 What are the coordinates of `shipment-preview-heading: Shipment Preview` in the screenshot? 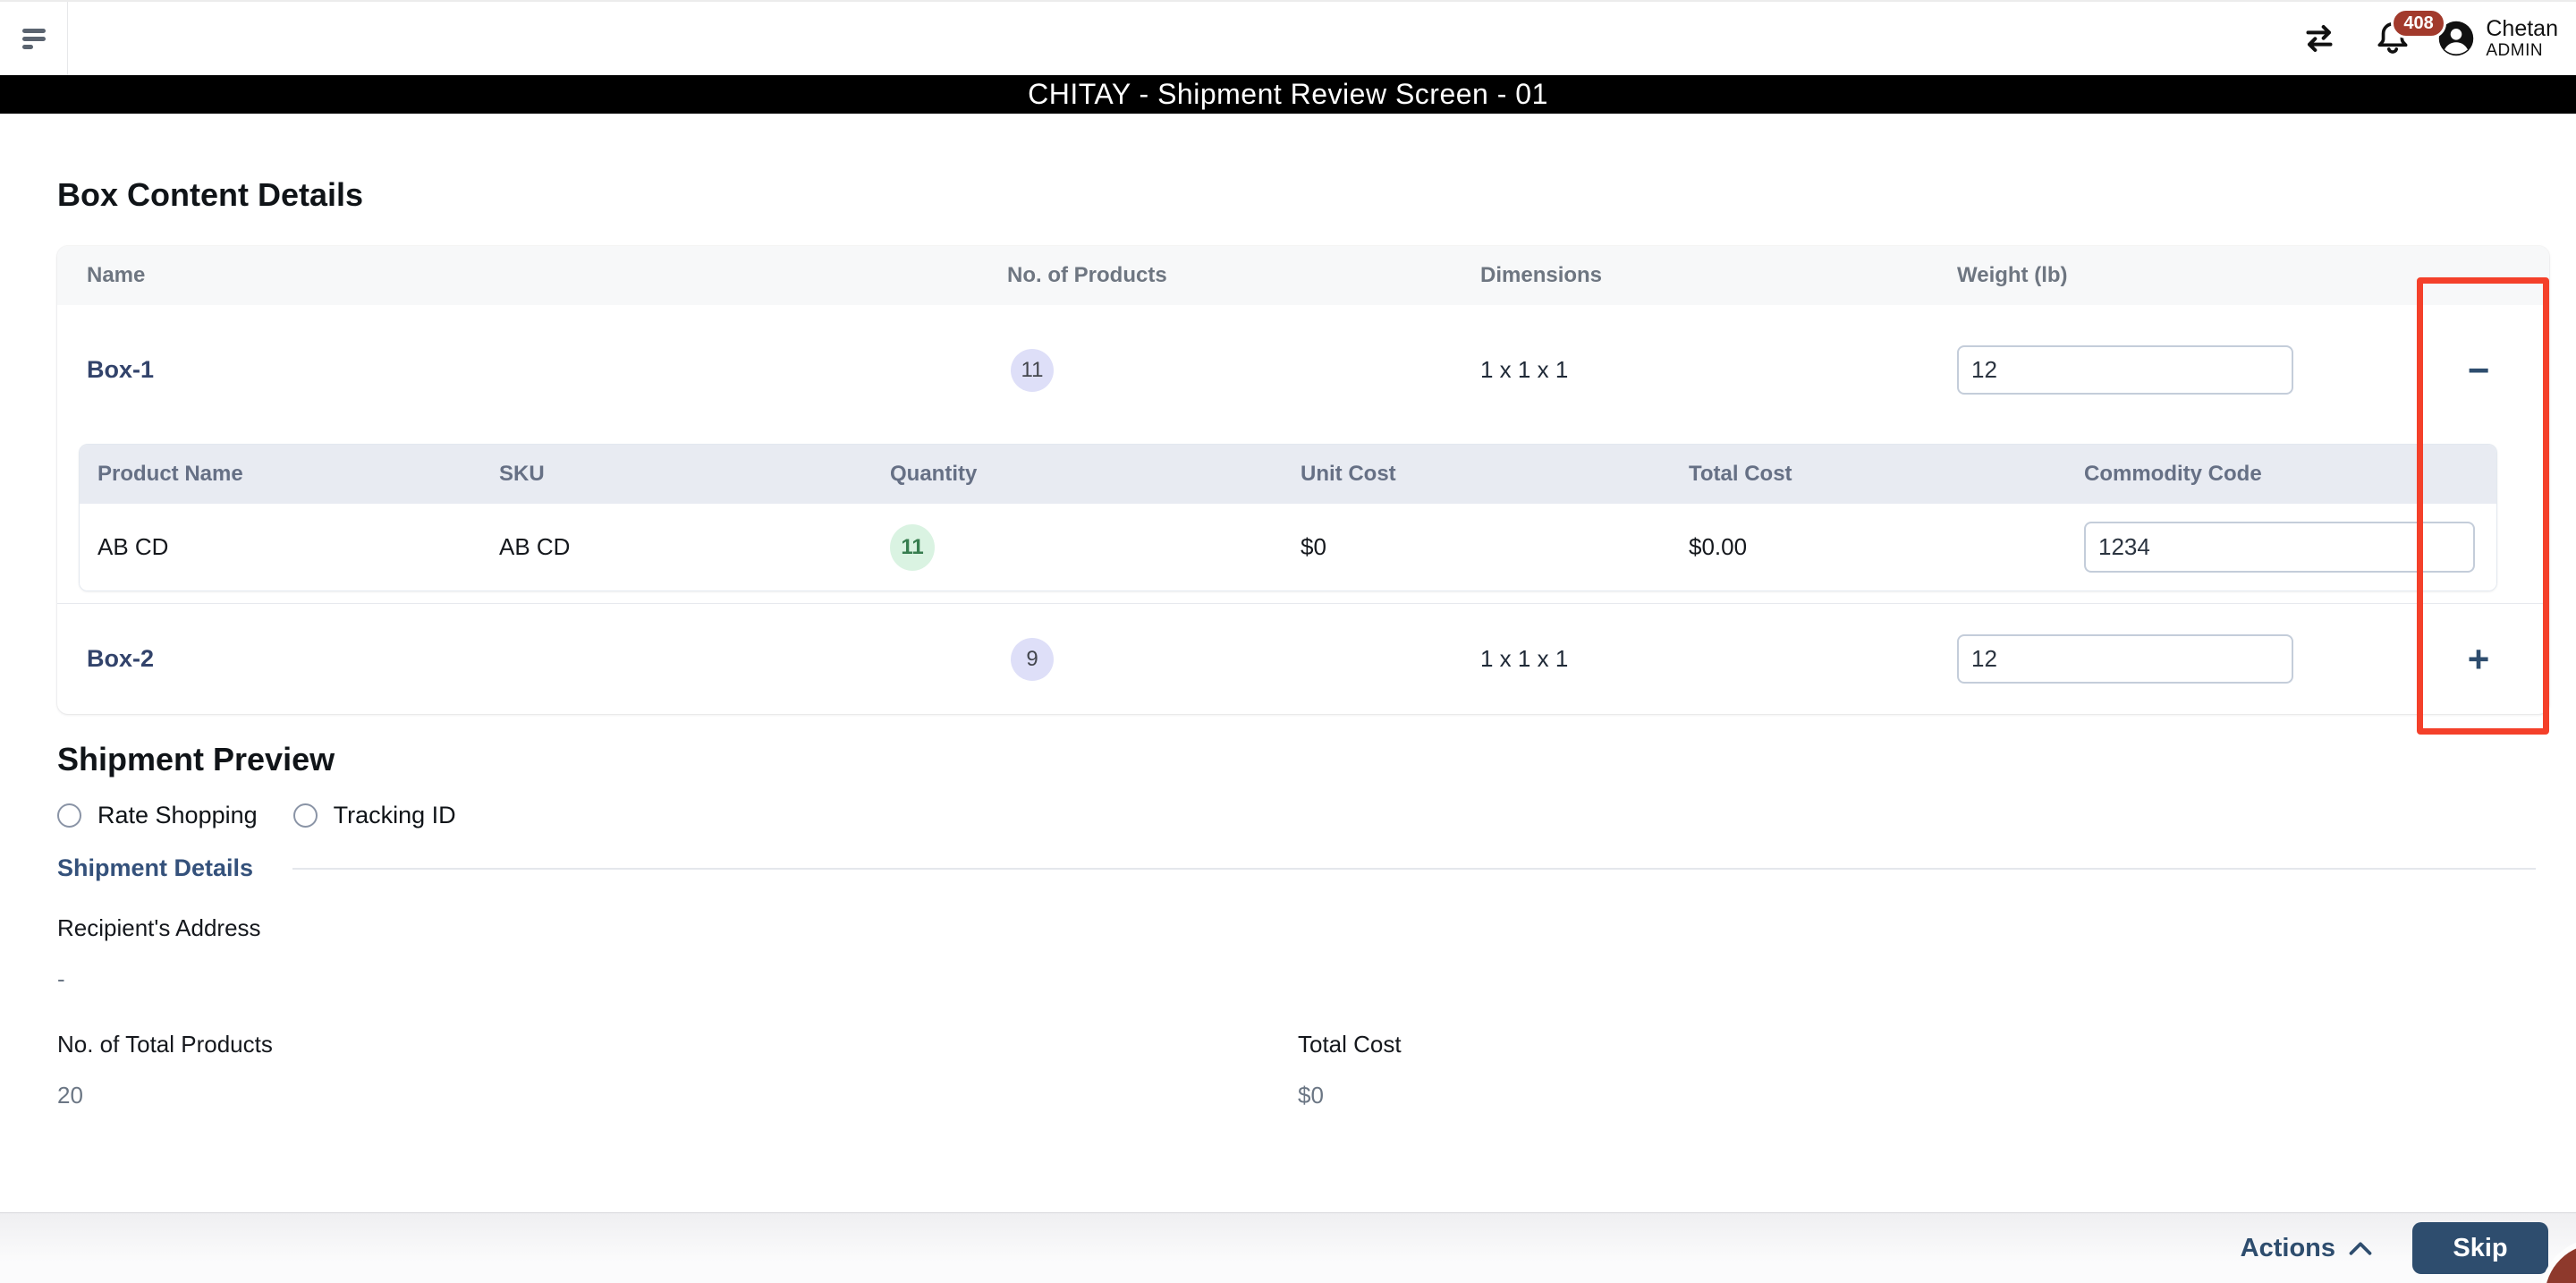 It's located at (196, 759).